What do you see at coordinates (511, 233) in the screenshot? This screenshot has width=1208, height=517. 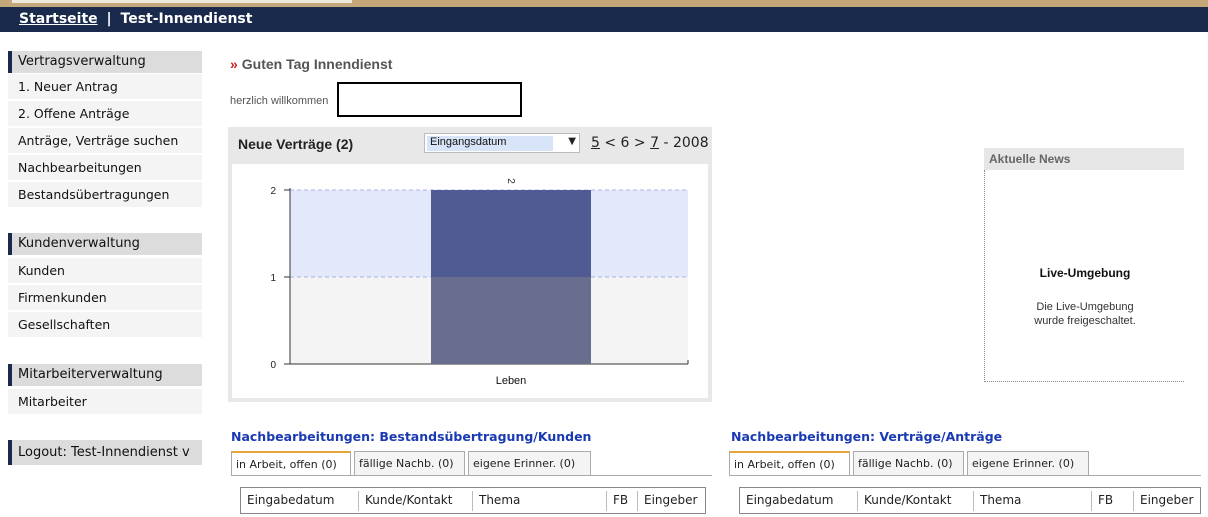 I see `bar` at bounding box center [511, 233].